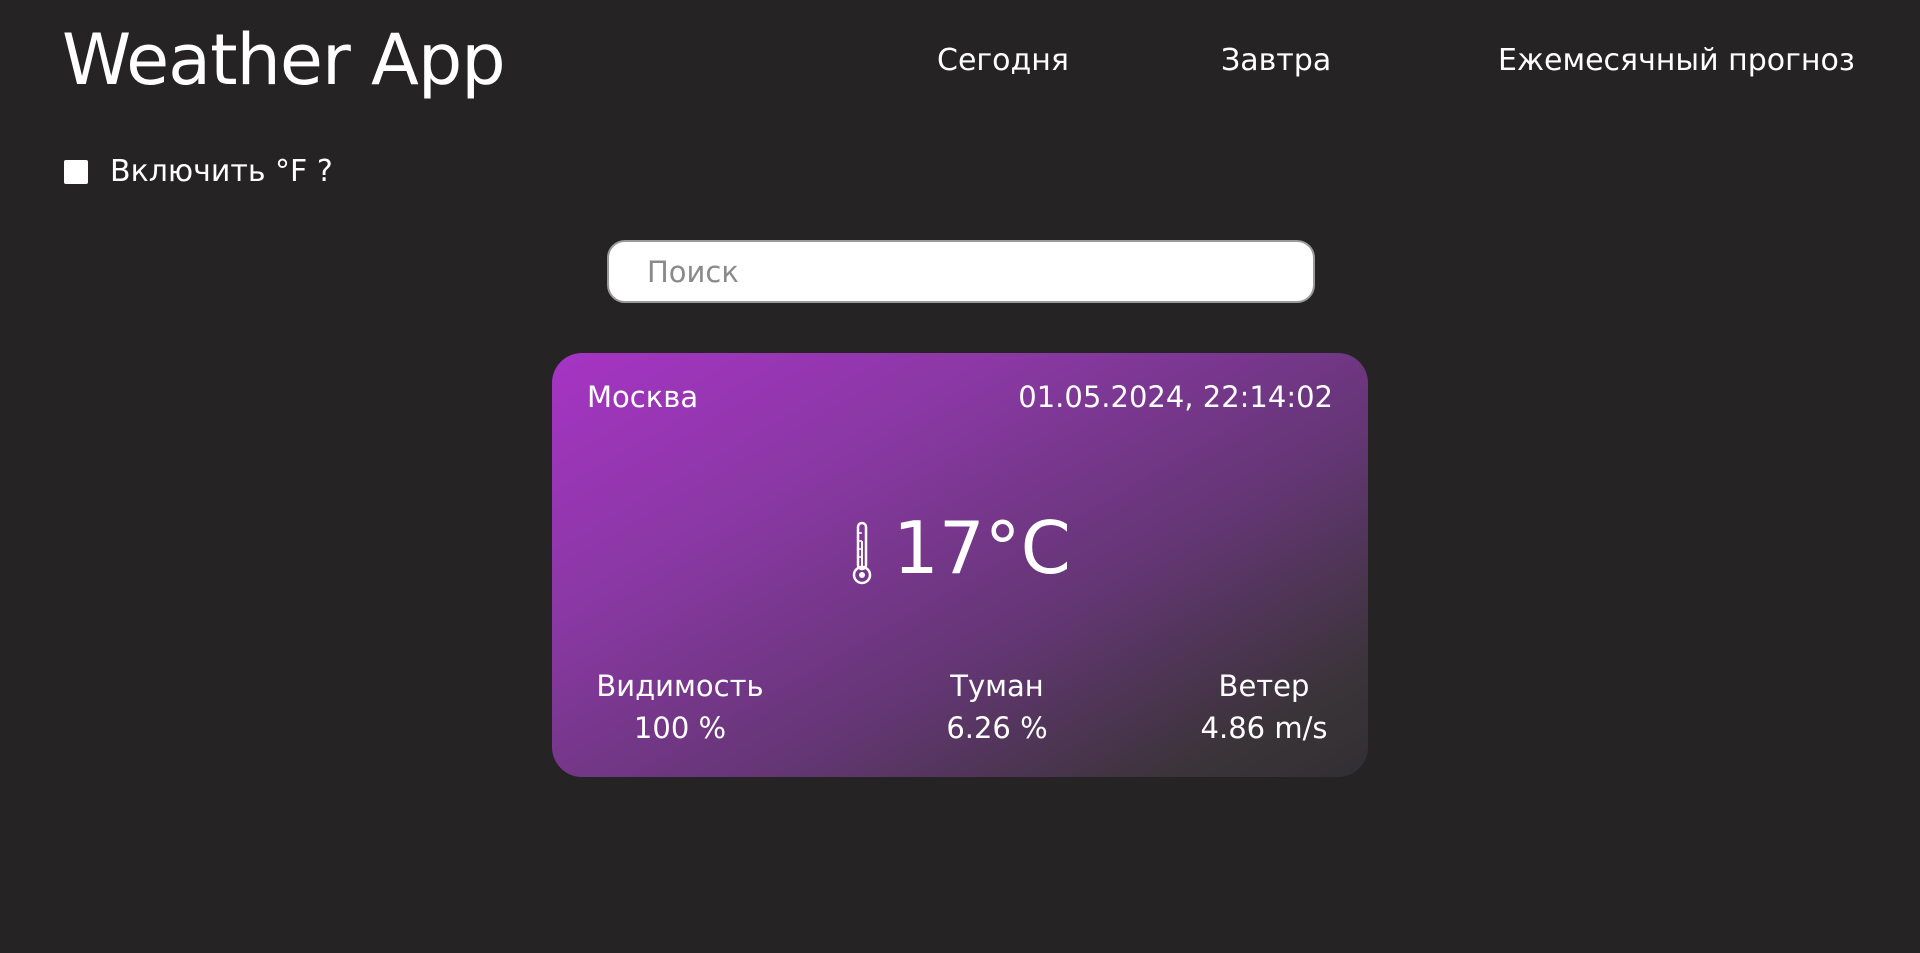 The height and width of the screenshot is (953, 1920). I want to click on thermometer-icon, so click(862, 553).